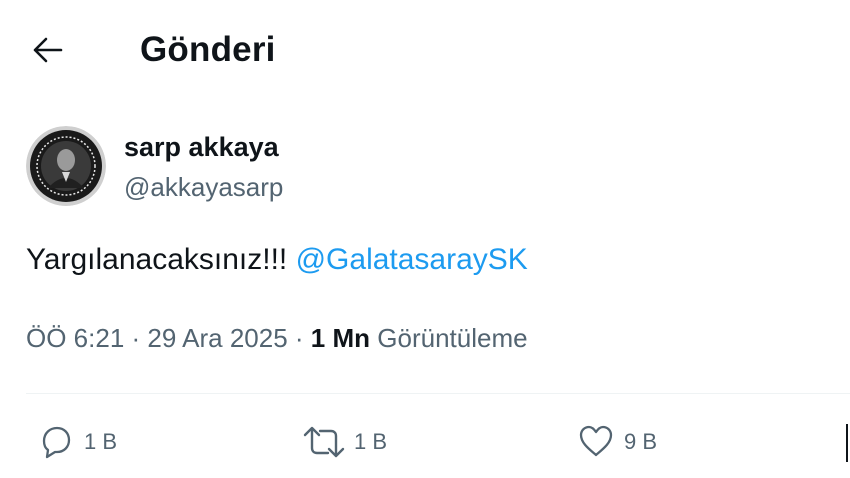 The width and height of the screenshot is (850, 478). I want to click on avatar, so click(66, 166).